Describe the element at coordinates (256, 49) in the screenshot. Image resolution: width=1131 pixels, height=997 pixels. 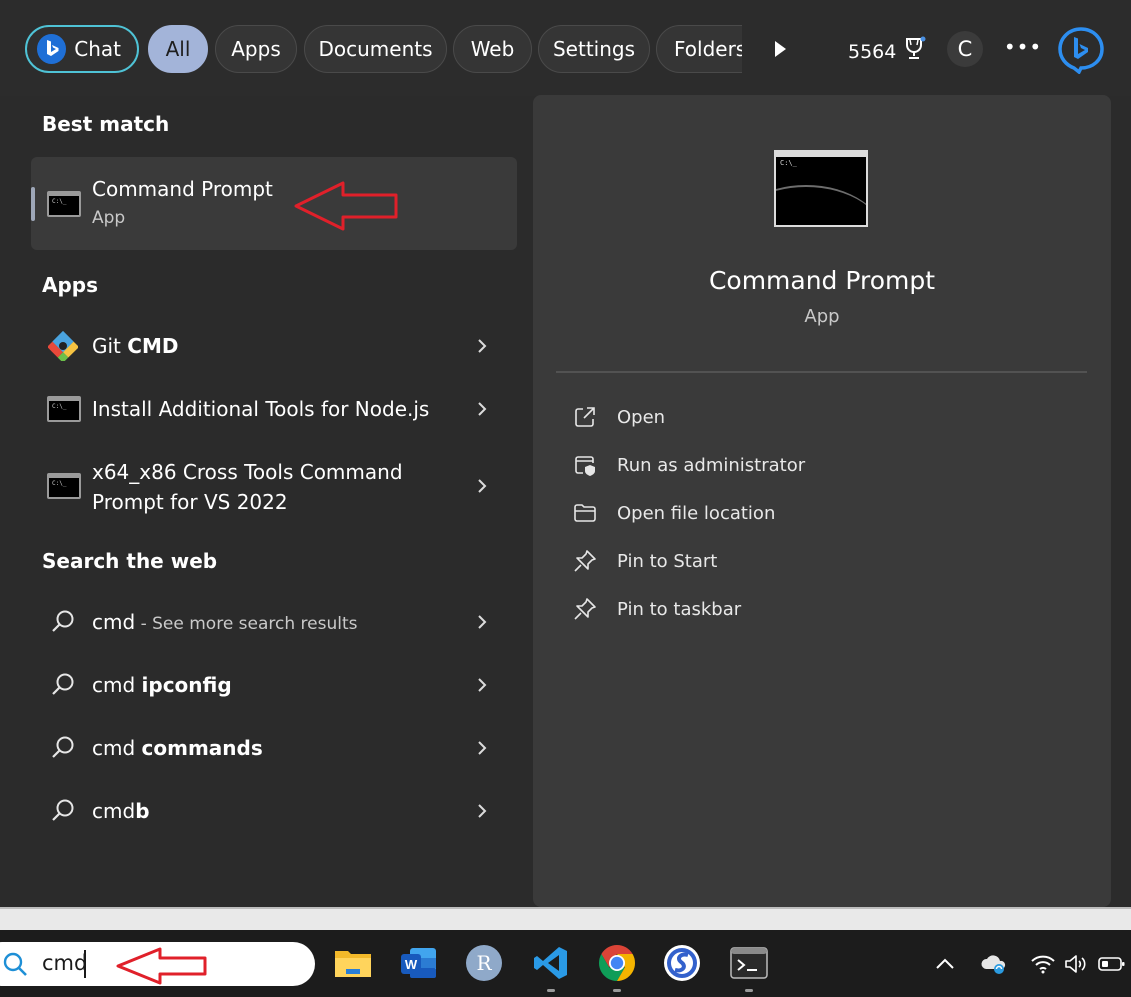
I see `filter-apps: Apps` at that location.